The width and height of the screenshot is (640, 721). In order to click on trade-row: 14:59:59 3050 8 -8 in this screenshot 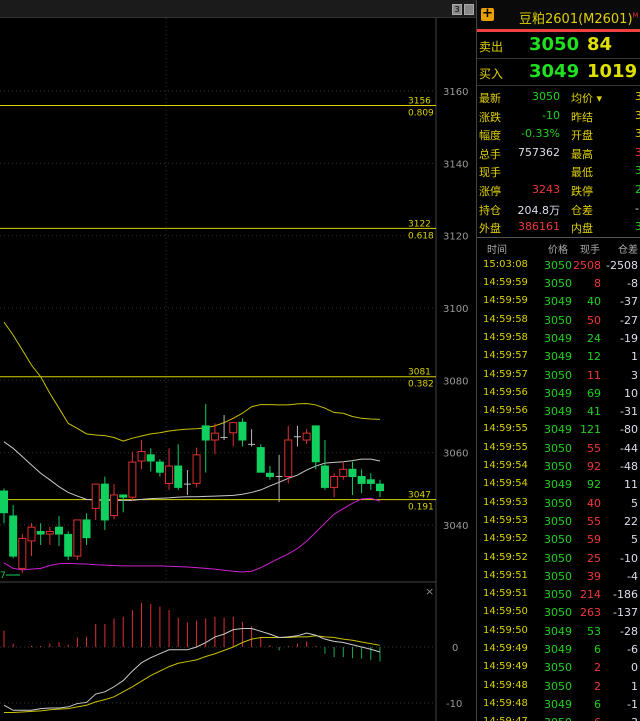, I will do `click(558, 283)`.